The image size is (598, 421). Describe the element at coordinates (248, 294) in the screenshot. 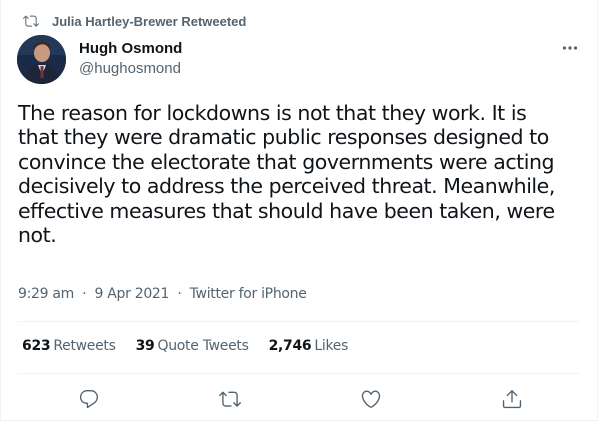

I see `tweet-source: Twitter for iPhone` at that location.